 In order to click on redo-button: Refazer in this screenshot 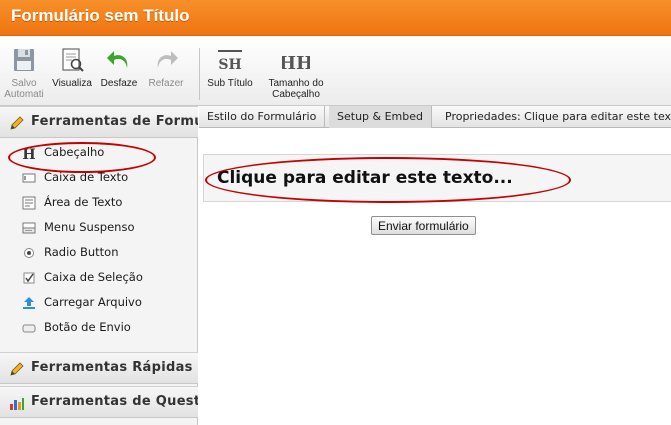, I will do `click(166, 67)`.